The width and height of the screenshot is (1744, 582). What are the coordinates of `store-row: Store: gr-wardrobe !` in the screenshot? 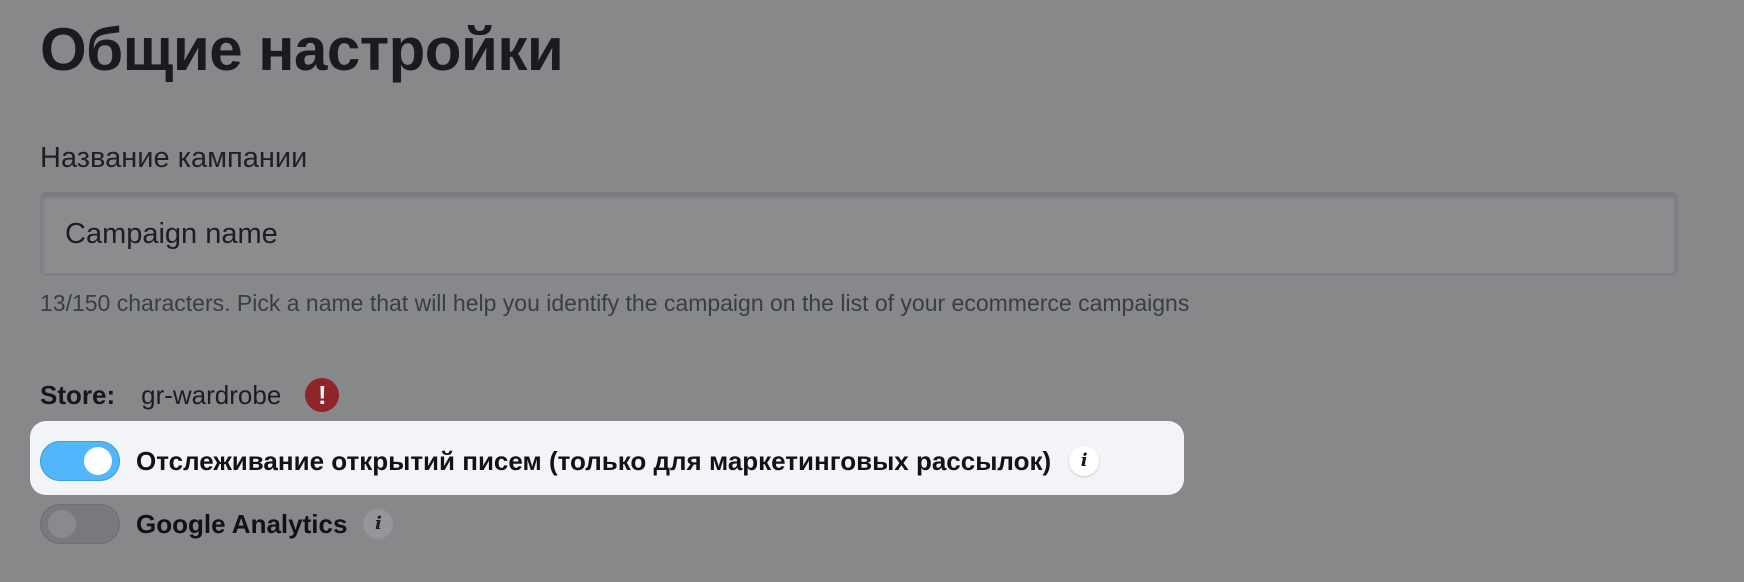 It's located at (190, 395).